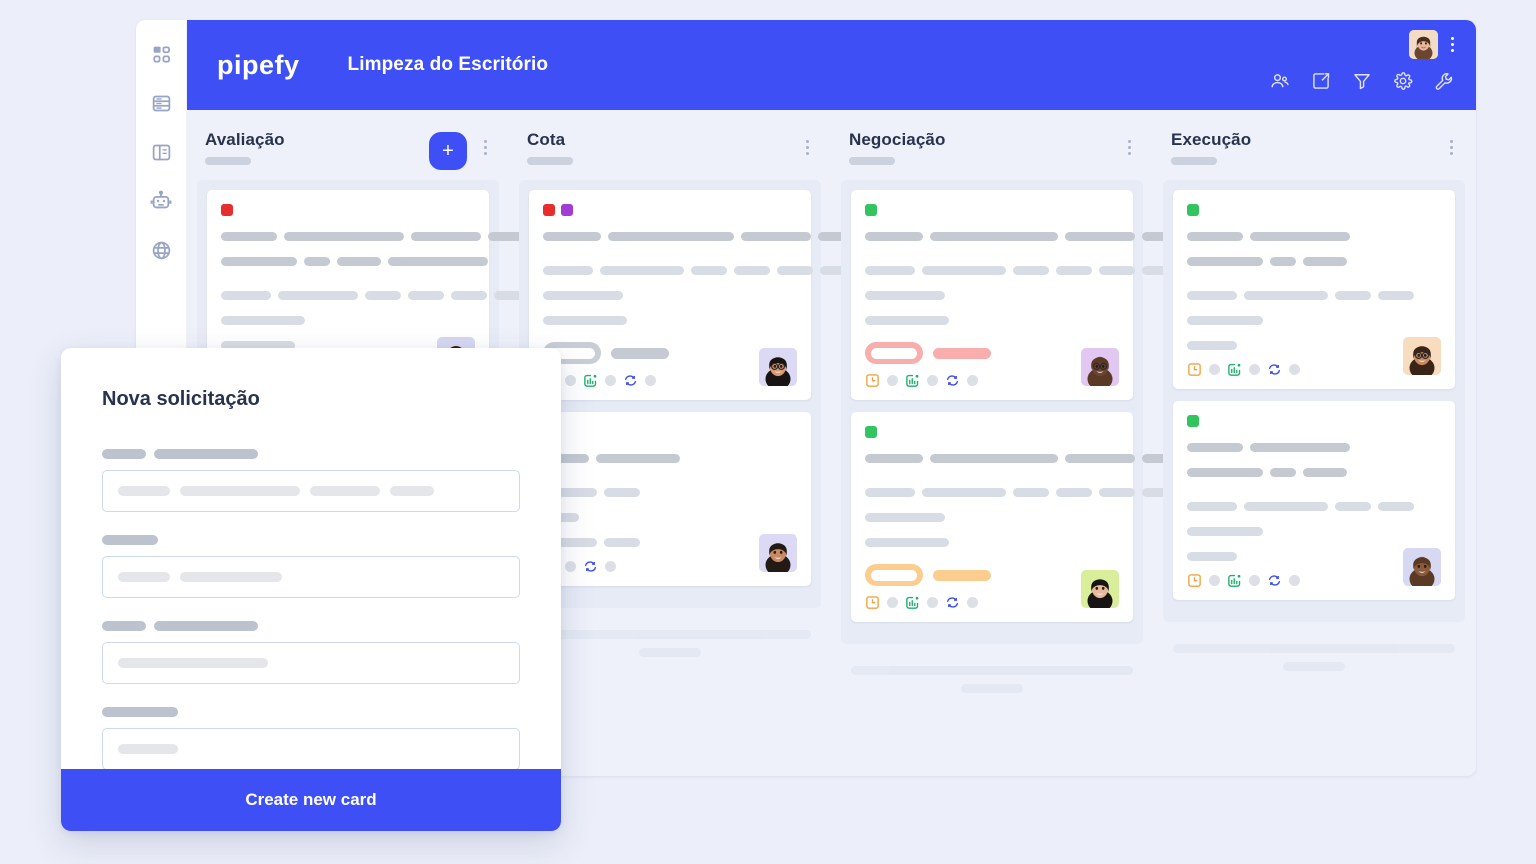  Describe the element at coordinates (1308, 147) in the screenshot. I see `column-title-wrap: Execução` at that location.